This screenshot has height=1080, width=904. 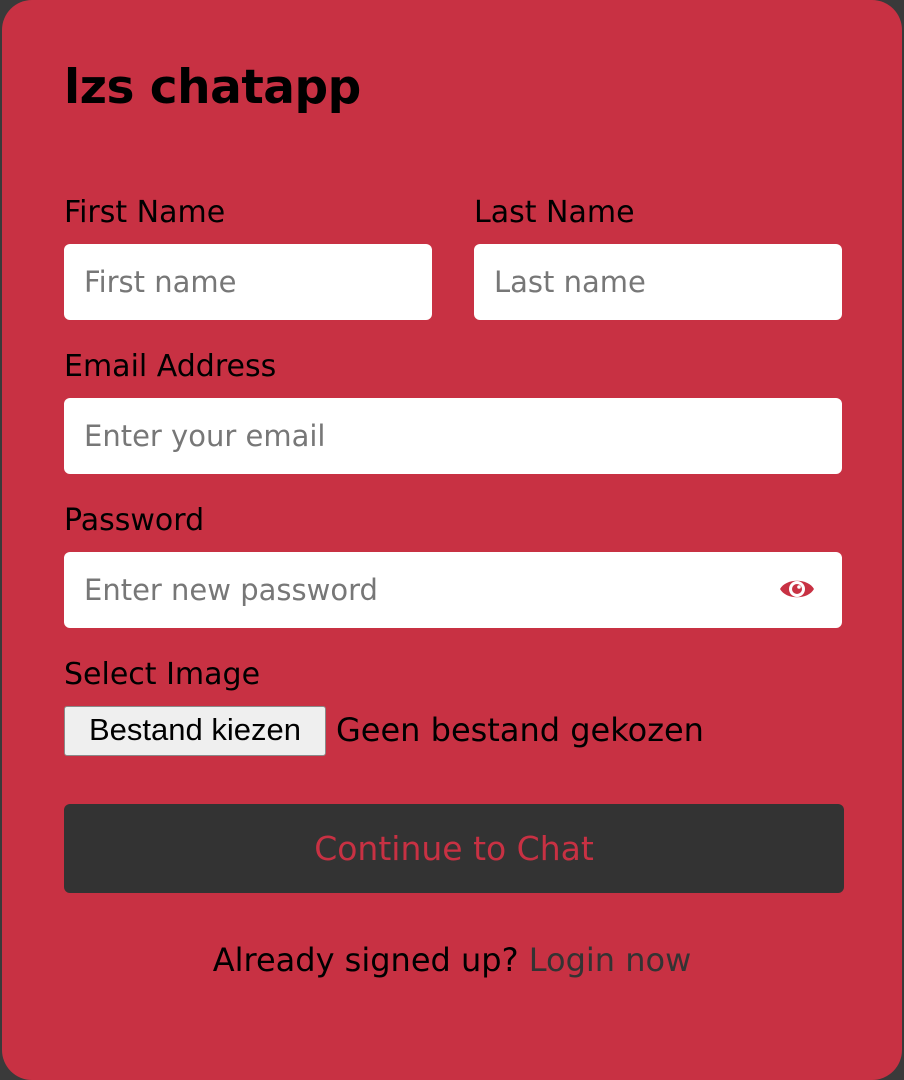 I want to click on first-name-input, so click(x=248, y=282).